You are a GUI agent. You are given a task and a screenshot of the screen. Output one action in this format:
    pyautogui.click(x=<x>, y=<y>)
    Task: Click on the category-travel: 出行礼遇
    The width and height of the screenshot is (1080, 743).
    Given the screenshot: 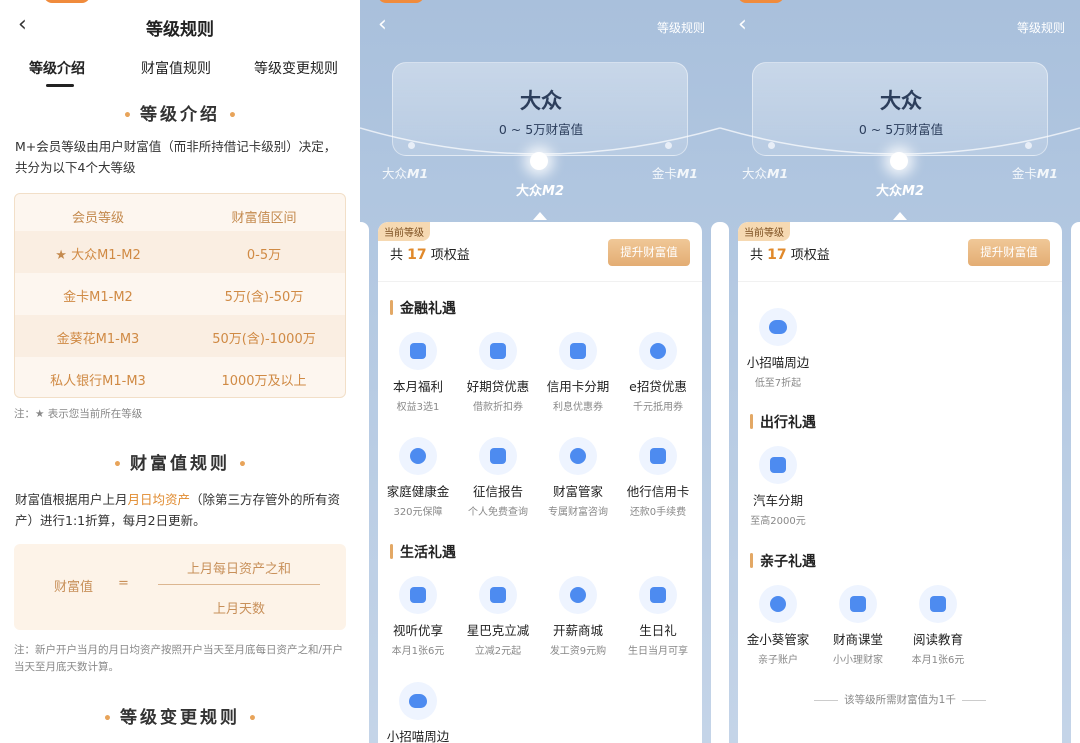 What is the action you would take?
    pyautogui.click(x=783, y=422)
    